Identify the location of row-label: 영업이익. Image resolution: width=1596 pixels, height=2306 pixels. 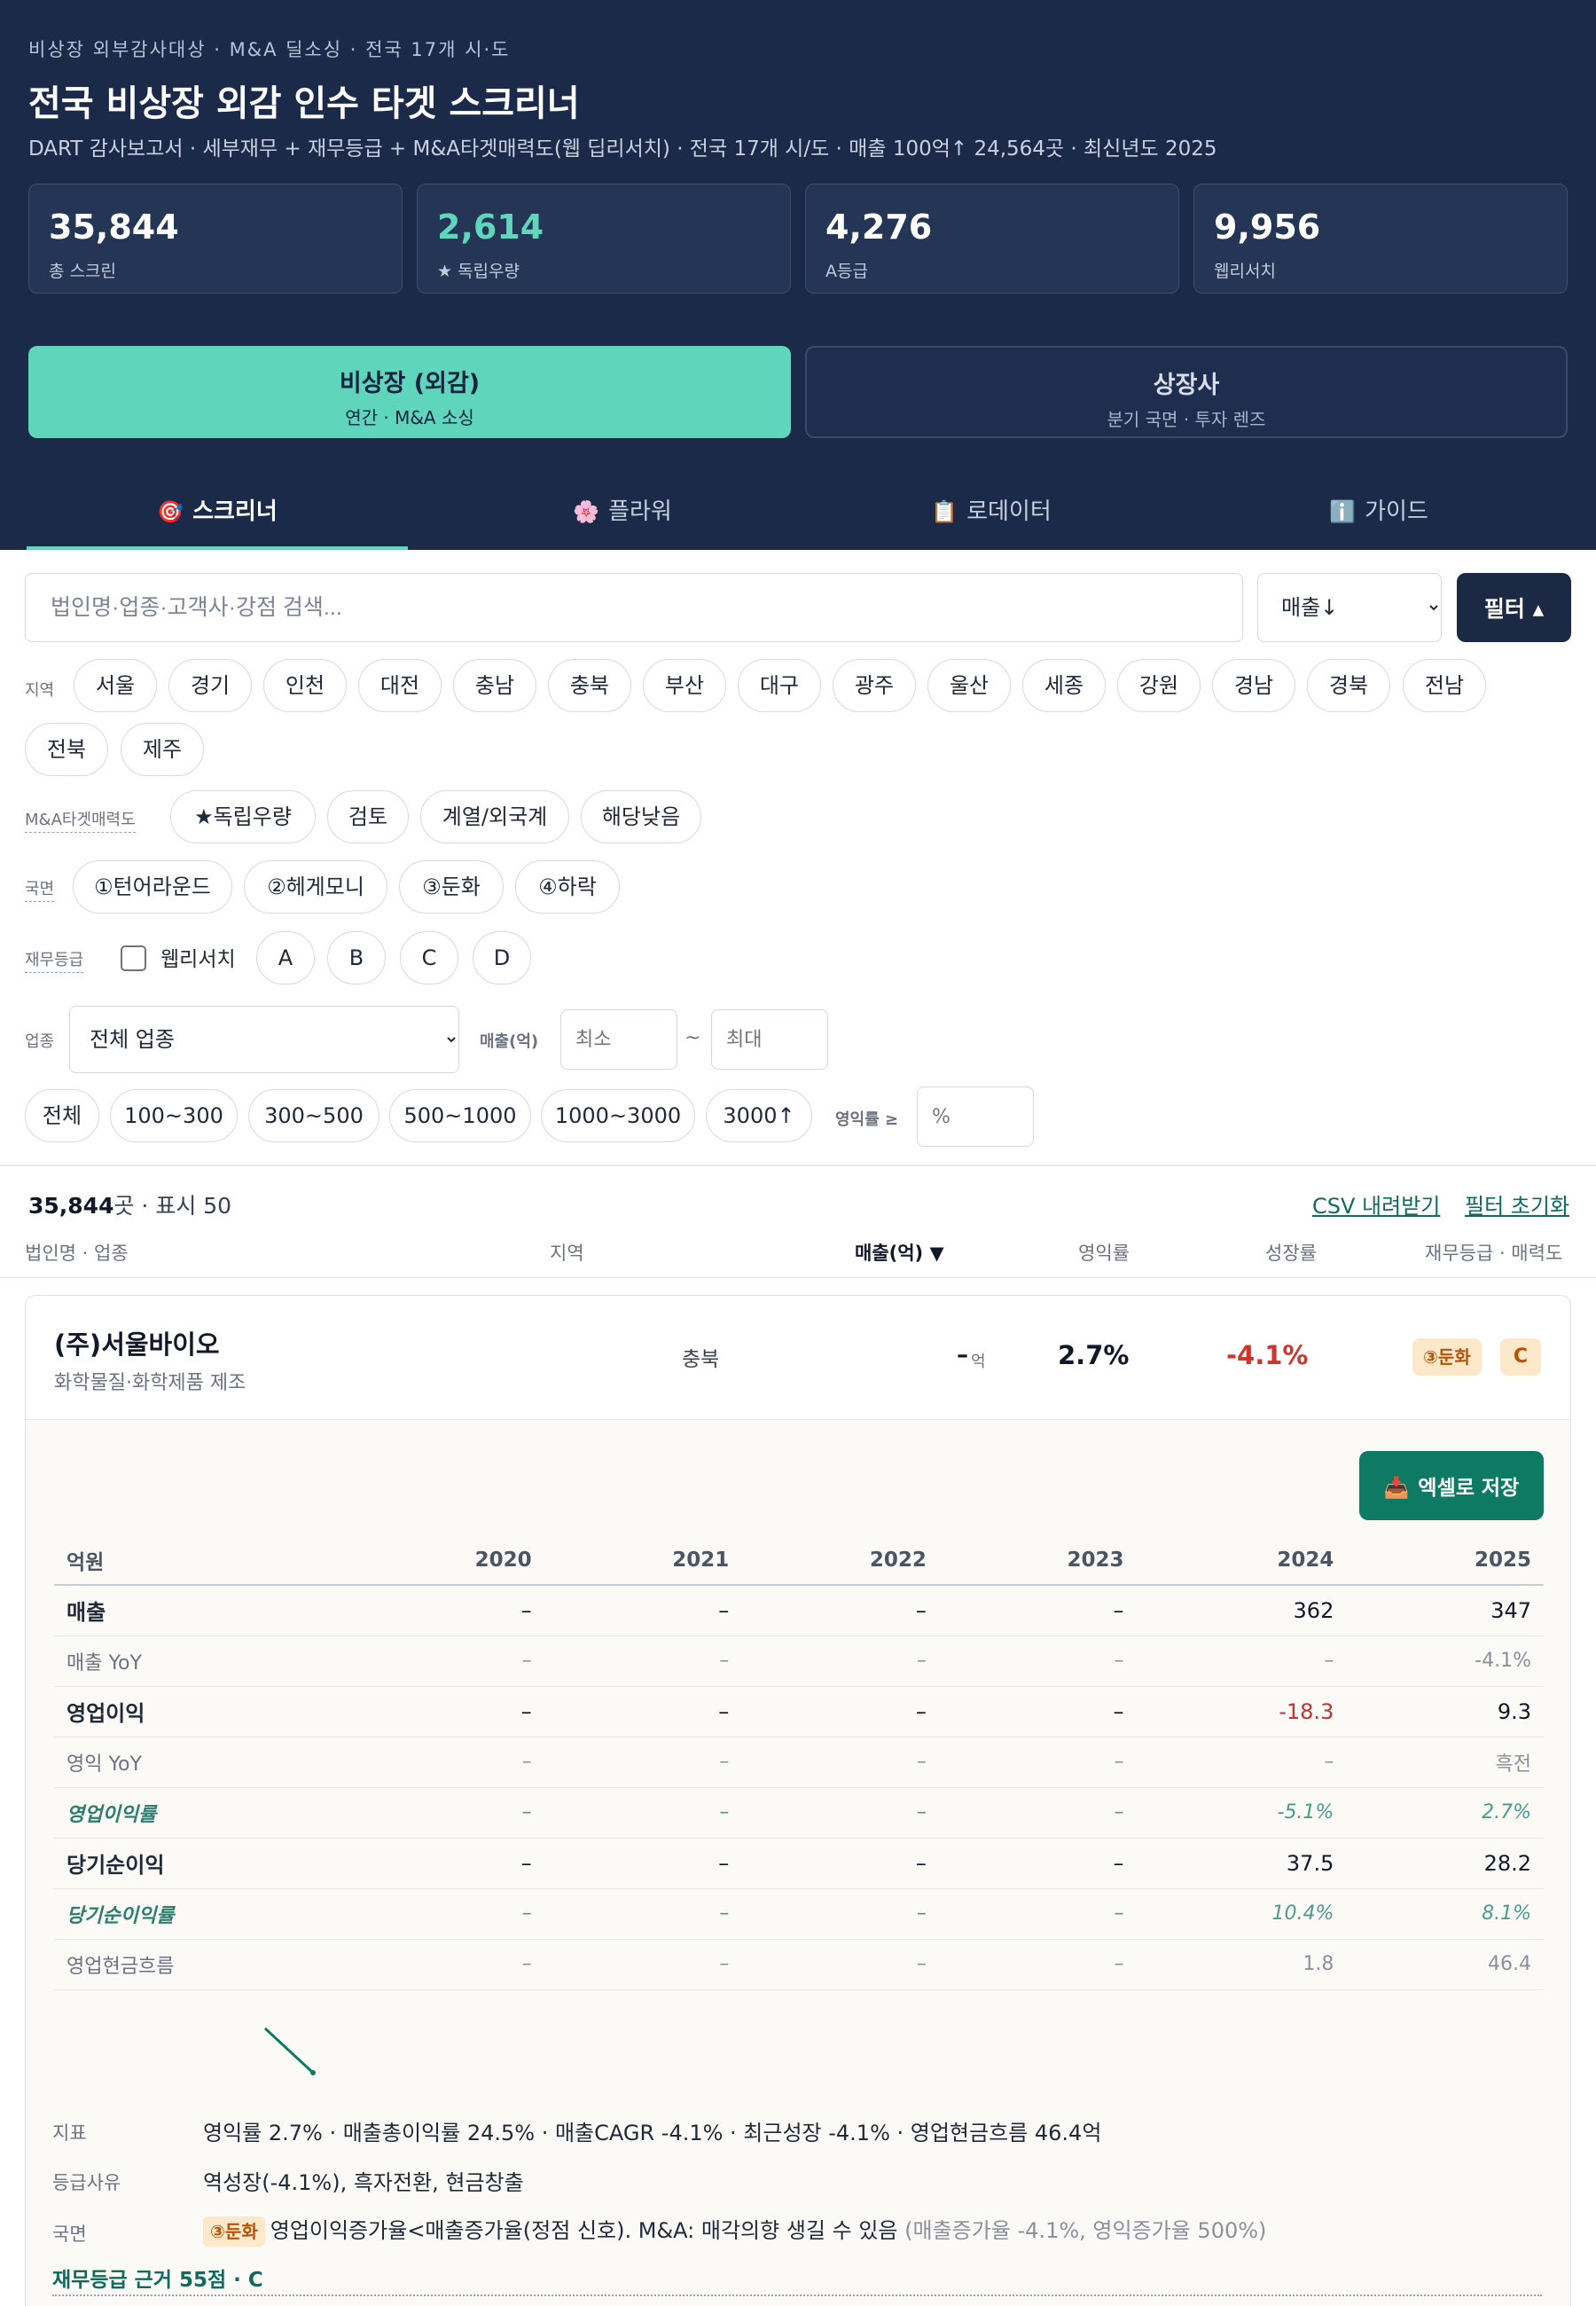
(201, 1711).